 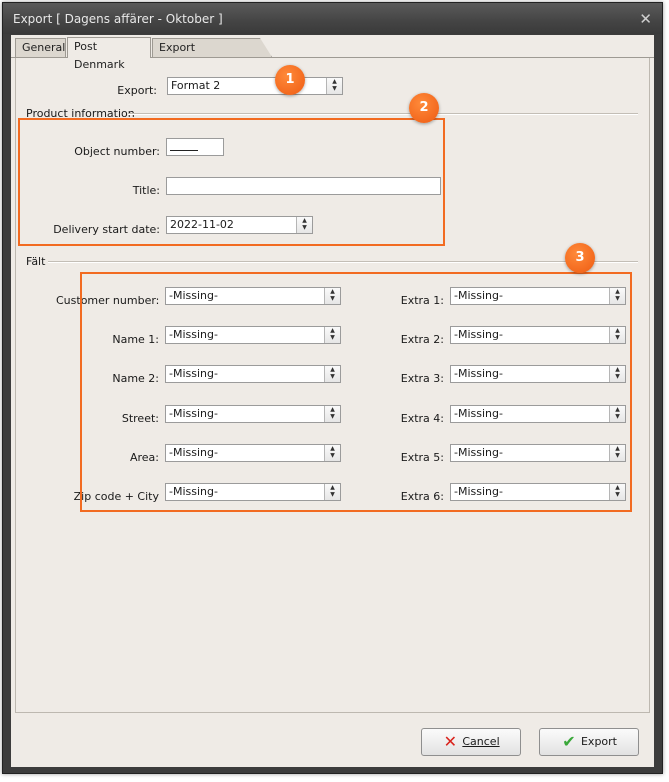 What do you see at coordinates (212, 47) in the screenshot?
I see `tab-export-descriptions: Export descriptions` at bounding box center [212, 47].